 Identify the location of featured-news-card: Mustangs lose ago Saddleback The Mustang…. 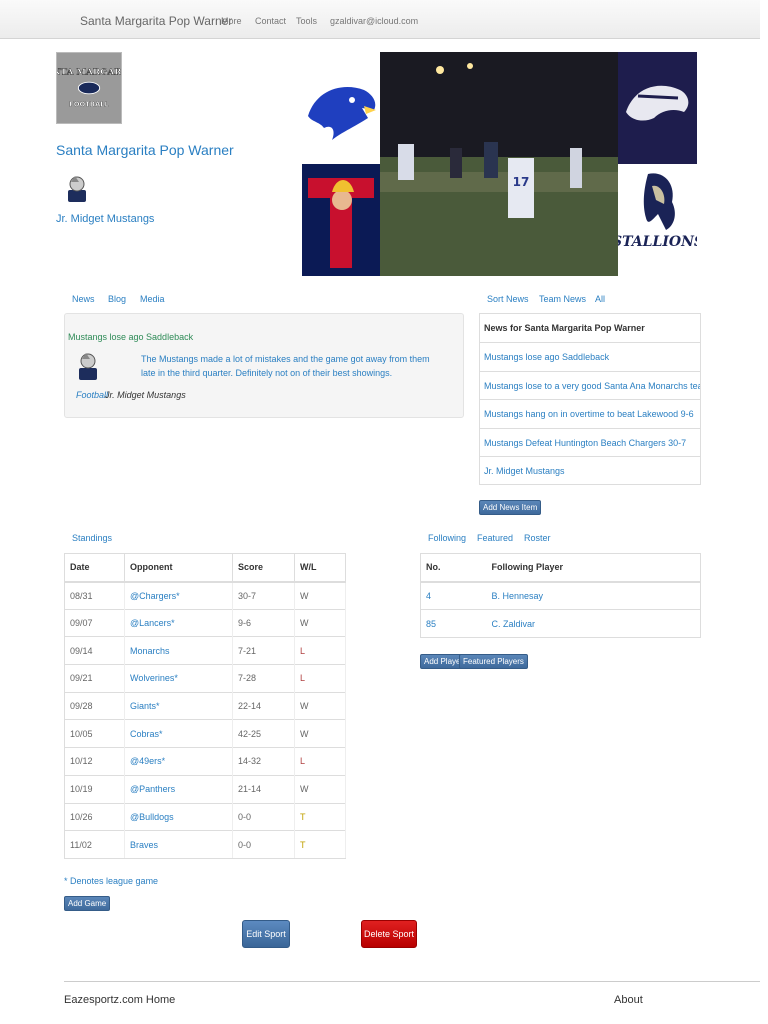
(264, 365).